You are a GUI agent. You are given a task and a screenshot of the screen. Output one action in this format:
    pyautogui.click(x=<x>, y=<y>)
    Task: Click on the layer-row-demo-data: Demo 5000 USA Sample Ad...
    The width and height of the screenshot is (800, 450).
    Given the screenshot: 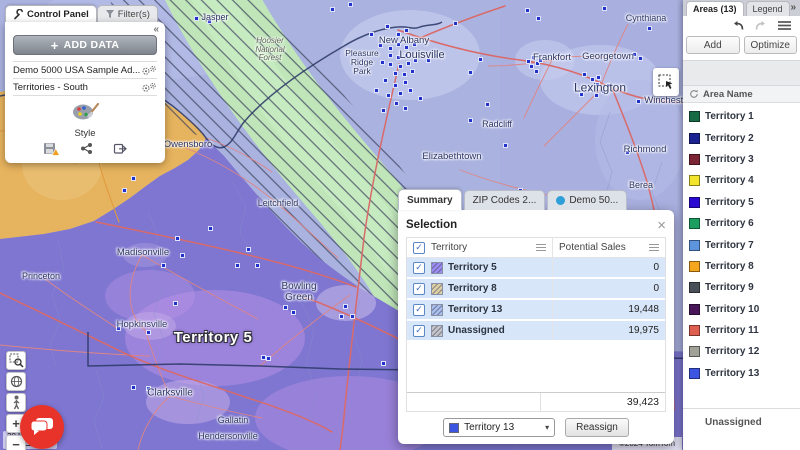 What is the action you would take?
    pyautogui.click(x=85, y=70)
    